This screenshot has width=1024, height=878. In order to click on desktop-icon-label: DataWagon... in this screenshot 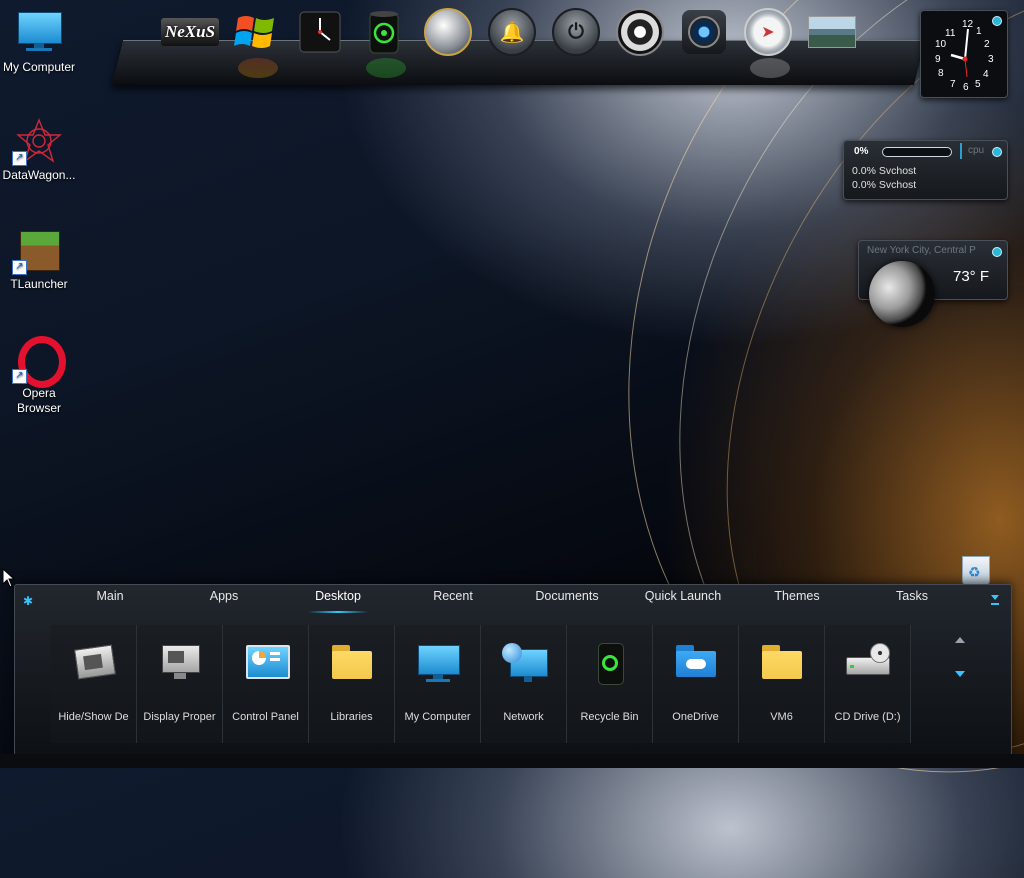, I will do `click(39, 175)`.